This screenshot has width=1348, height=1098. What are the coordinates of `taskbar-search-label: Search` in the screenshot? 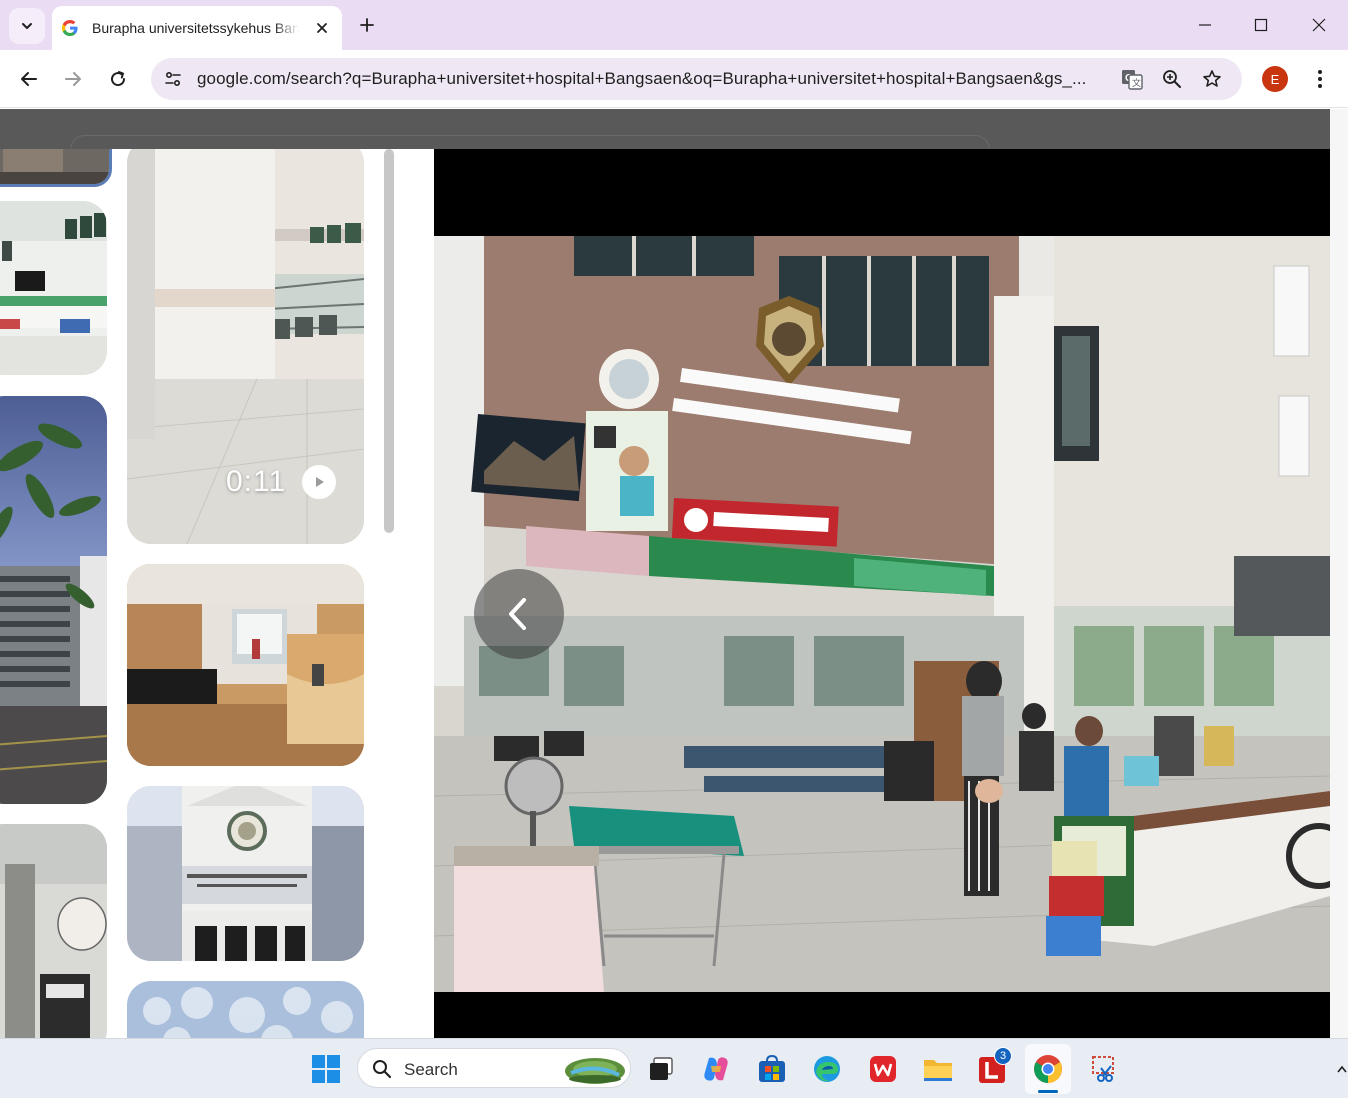 It's located at (431, 1069).